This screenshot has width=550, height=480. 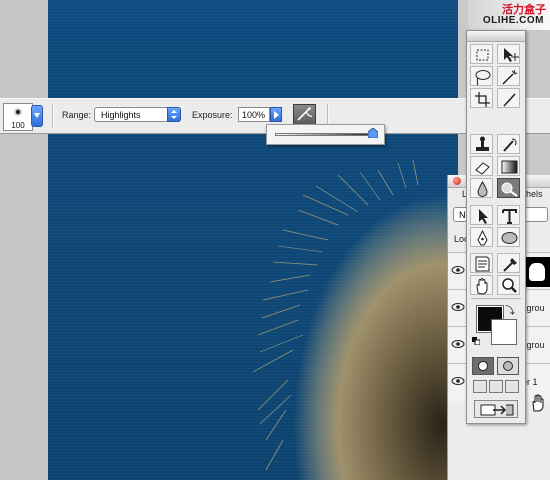 I want to click on zoom-tool, so click(x=508, y=285).